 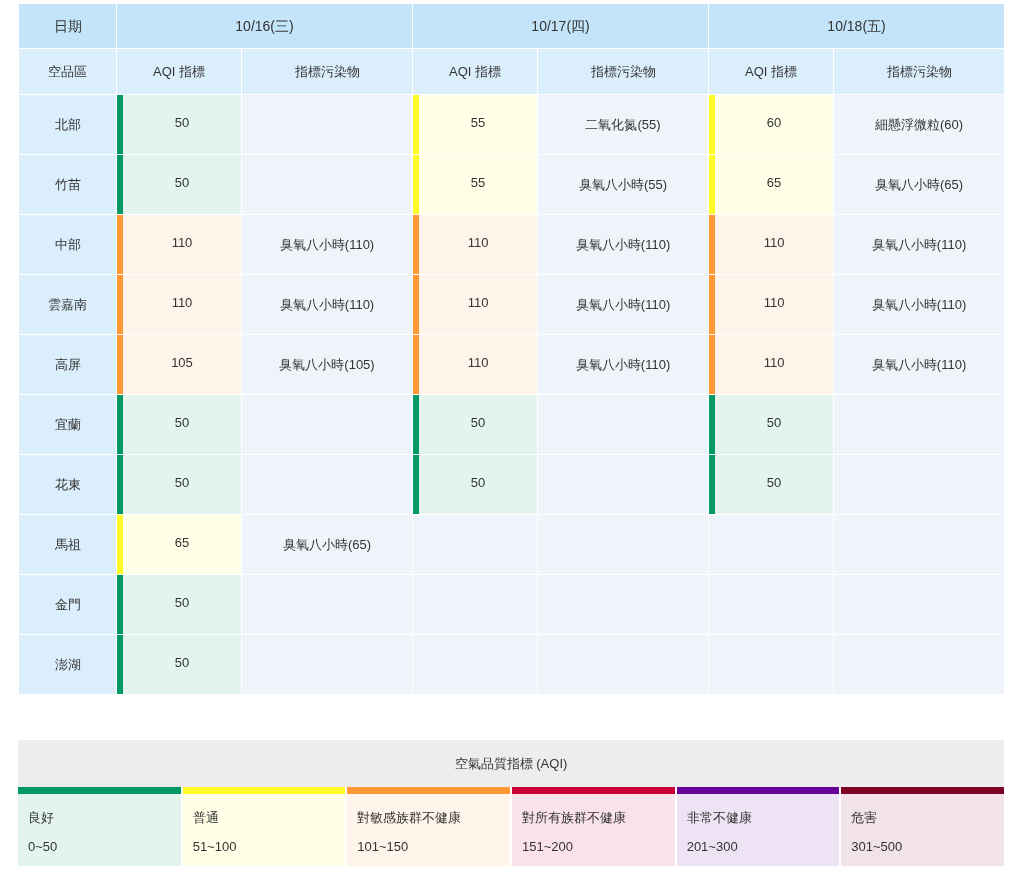 What do you see at coordinates (774, 122) in the screenshot?
I see `aqi-value: 60` at bounding box center [774, 122].